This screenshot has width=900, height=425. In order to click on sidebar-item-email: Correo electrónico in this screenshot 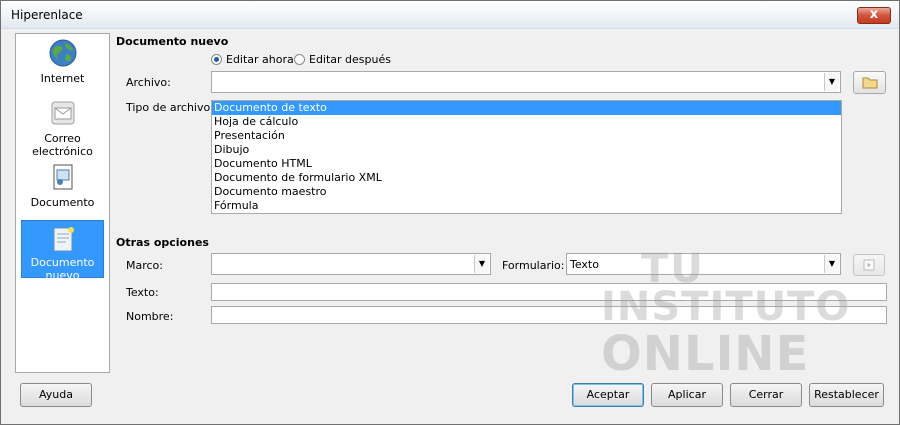, I will do `click(62, 128)`.